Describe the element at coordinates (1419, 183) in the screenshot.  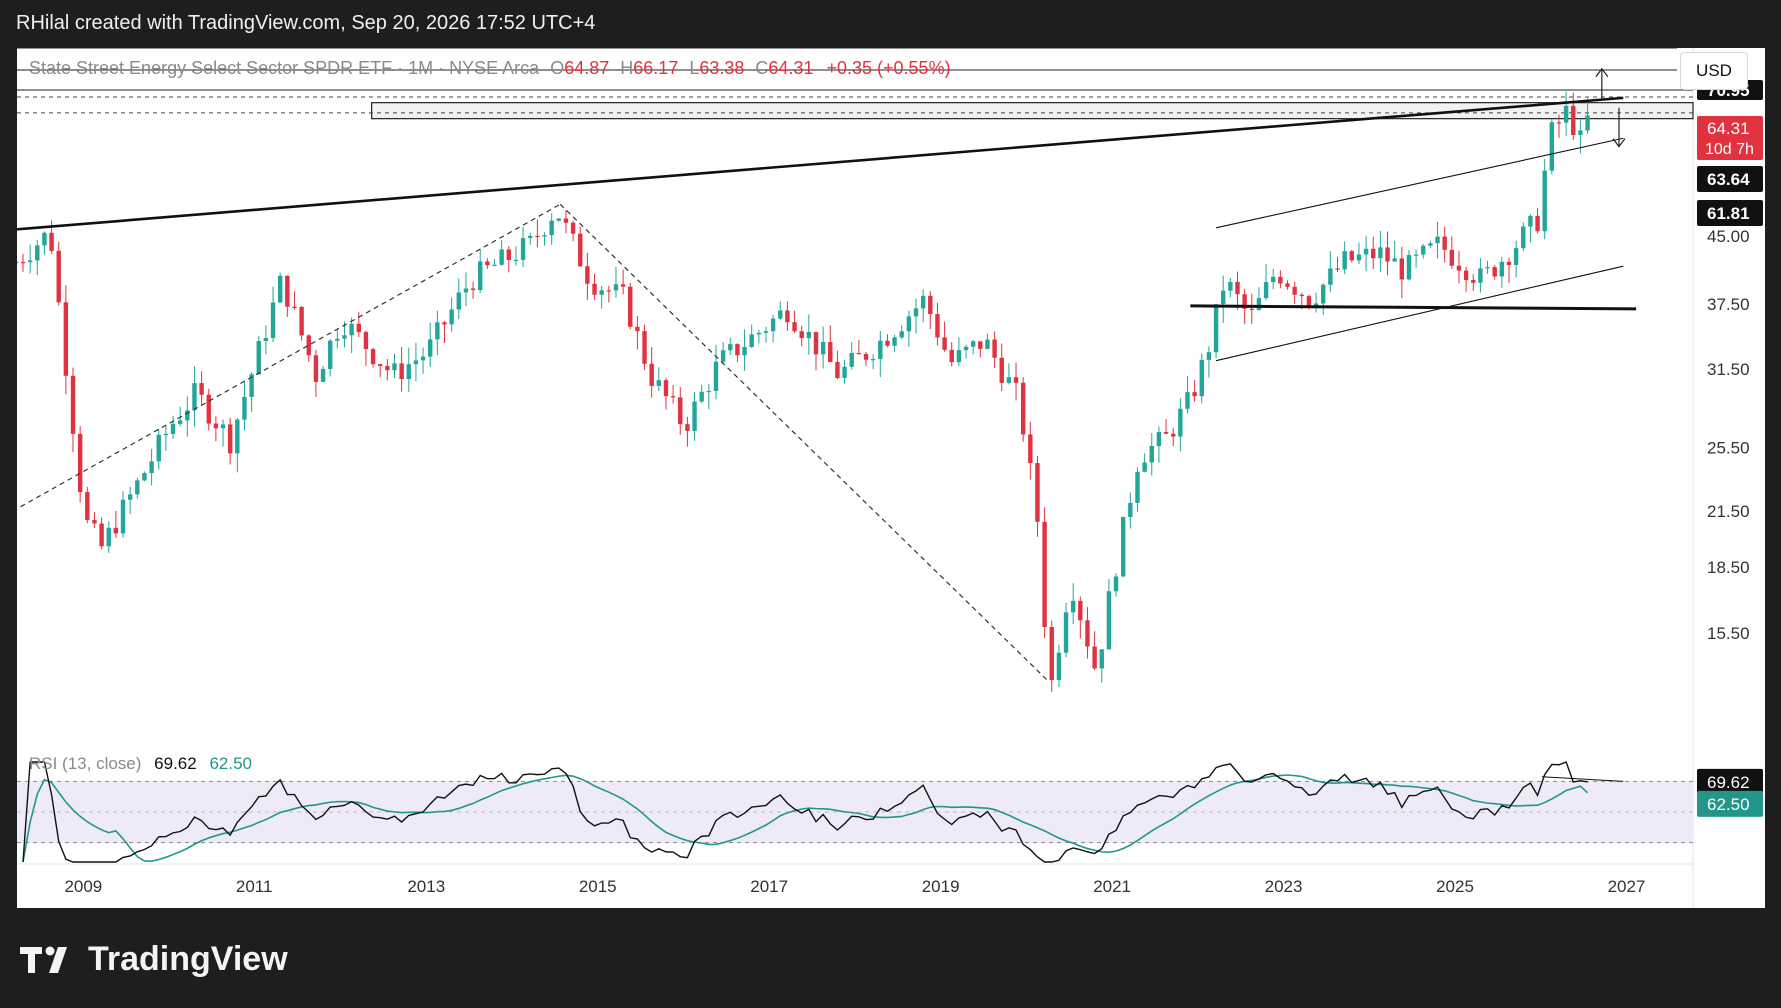
I see `channel-upper-line` at that location.